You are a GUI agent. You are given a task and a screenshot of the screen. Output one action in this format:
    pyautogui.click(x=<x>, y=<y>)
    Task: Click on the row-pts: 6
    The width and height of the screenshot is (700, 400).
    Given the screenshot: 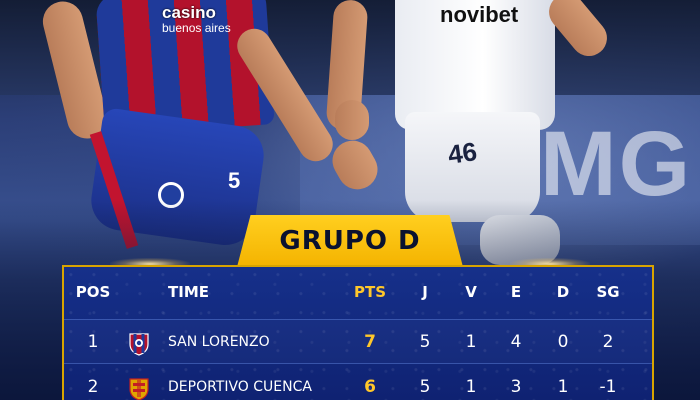 What is the action you would take?
    pyautogui.click(x=370, y=387)
    